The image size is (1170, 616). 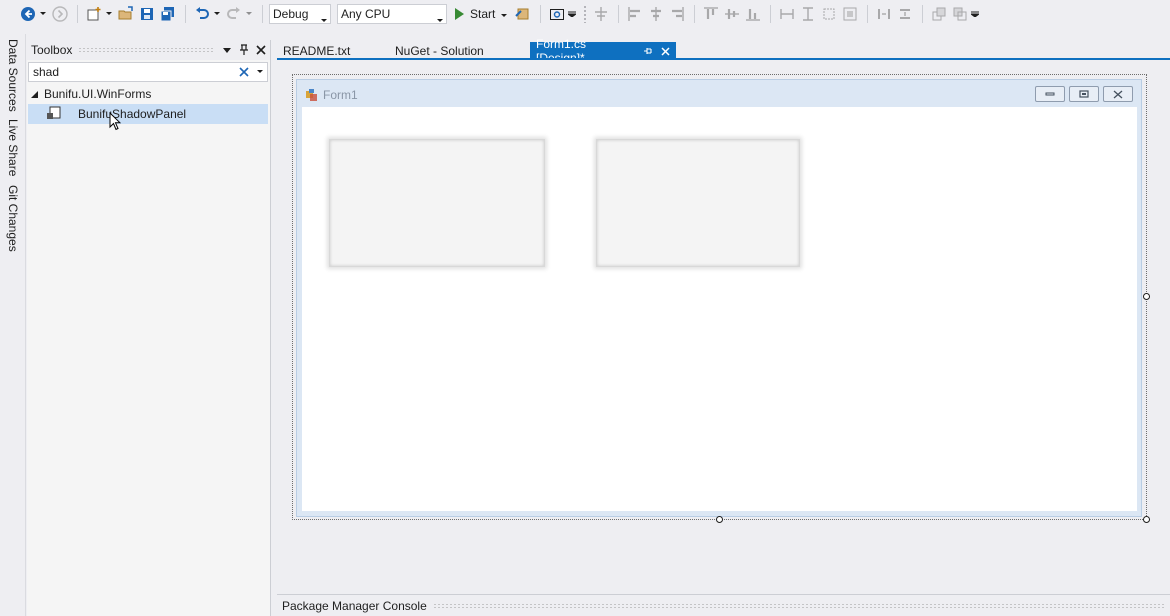 What do you see at coordinates (366, 14) in the screenshot?
I see `platform-value: Any CPU` at bounding box center [366, 14].